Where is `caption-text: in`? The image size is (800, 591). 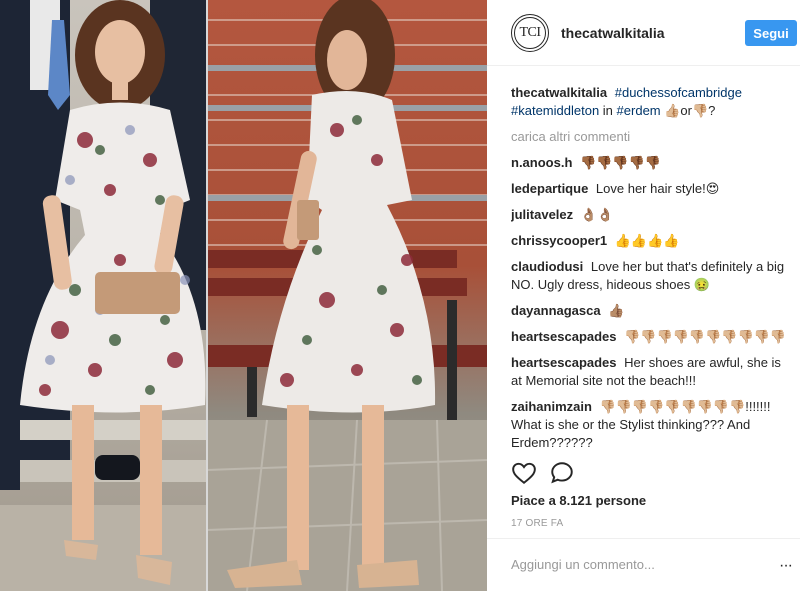 caption-text: in is located at coordinates (607, 110).